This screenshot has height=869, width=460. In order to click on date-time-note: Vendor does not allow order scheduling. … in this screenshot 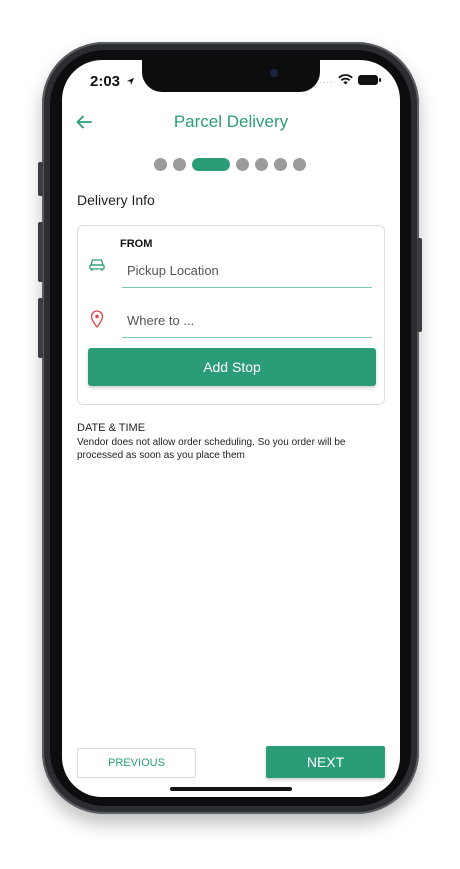, I will do `click(211, 449)`.